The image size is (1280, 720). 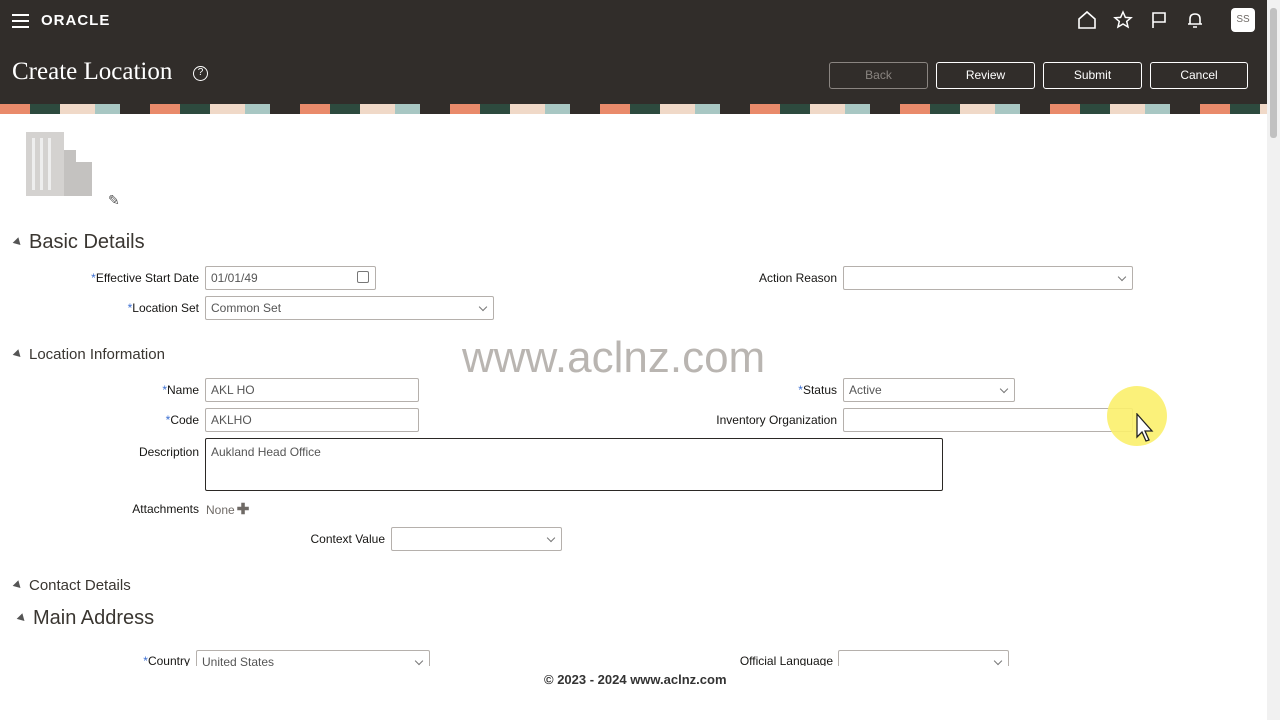 What do you see at coordinates (574, 464) in the screenshot?
I see `description-textarea: Aukland Head Office` at bounding box center [574, 464].